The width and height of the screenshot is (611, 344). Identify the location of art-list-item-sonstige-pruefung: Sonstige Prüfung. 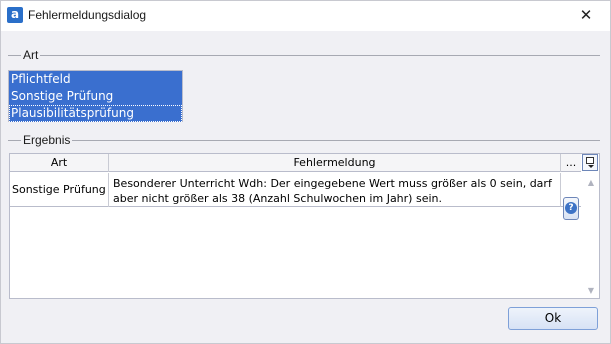
(95, 96).